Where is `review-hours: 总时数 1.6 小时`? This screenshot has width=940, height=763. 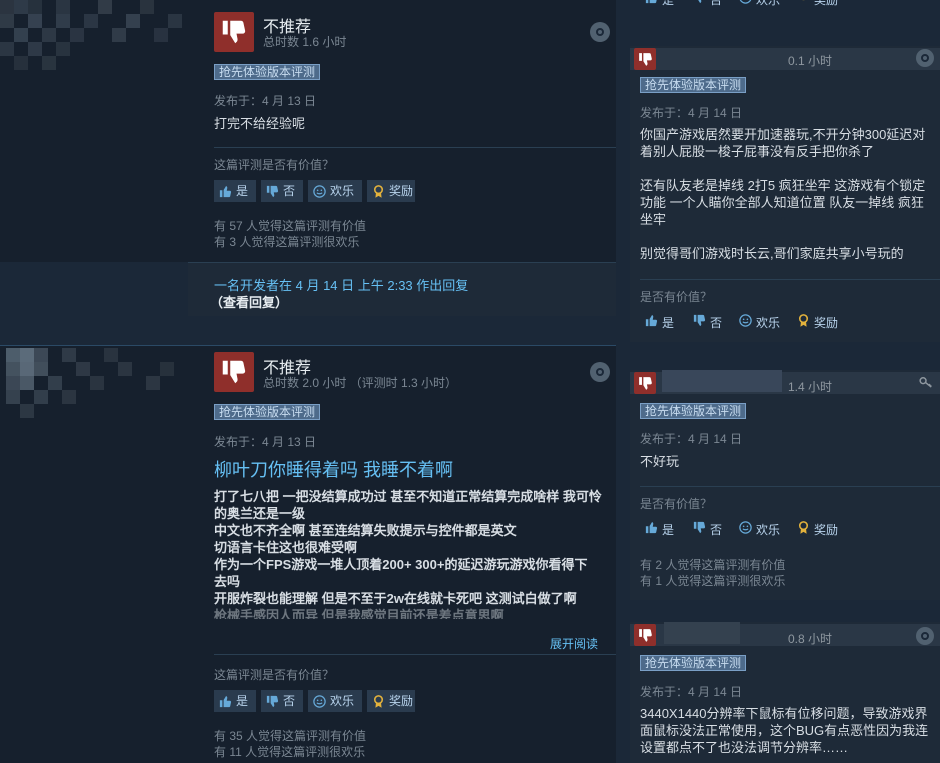 review-hours: 总时数 1.6 小时 is located at coordinates (305, 42).